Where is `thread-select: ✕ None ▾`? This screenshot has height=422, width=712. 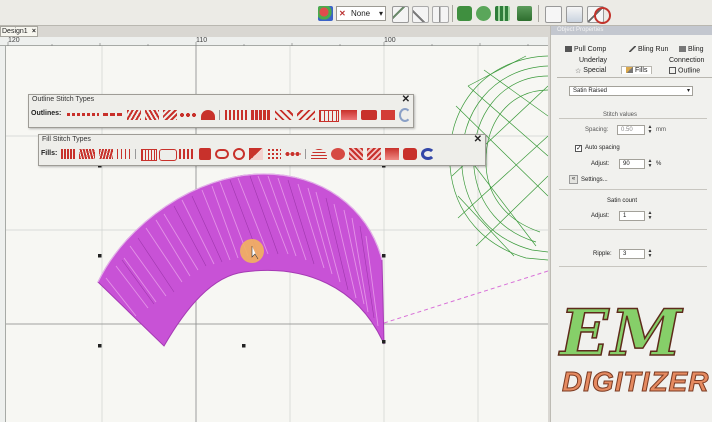
thread-select: ✕ None ▾ is located at coordinates (361, 13).